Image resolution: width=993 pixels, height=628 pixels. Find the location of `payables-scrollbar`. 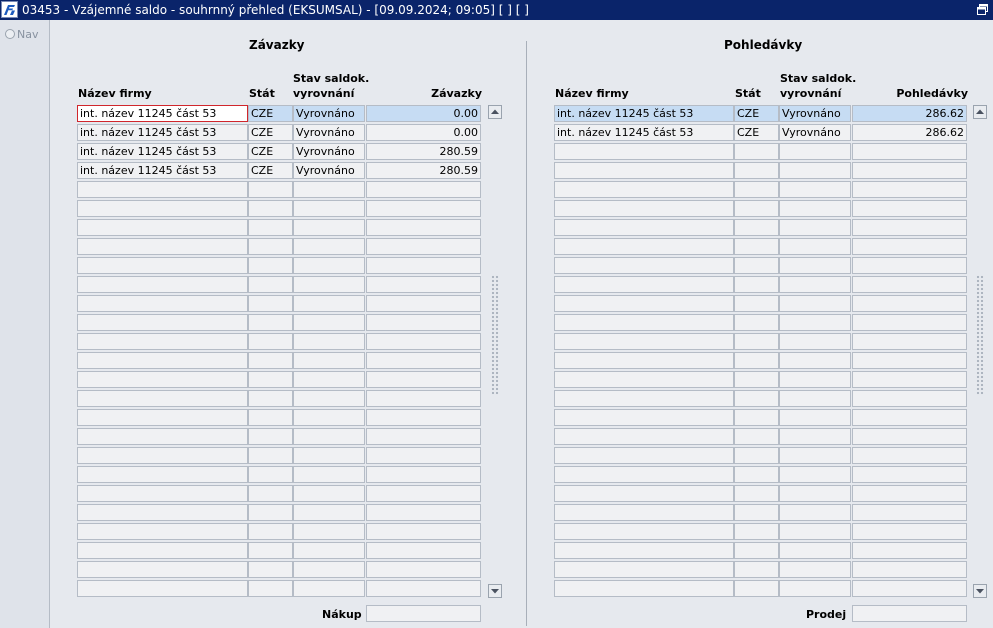

payables-scrollbar is located at coordinates (495, 351).